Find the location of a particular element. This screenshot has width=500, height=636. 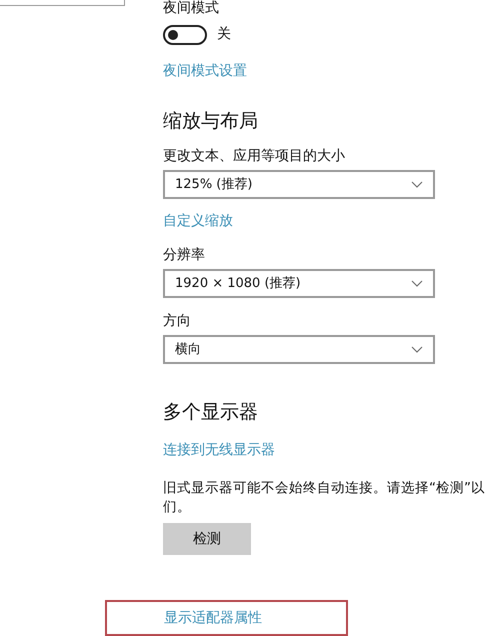

custom-scaling-link: 自定义缩放 is located at coordinates (198, 221).